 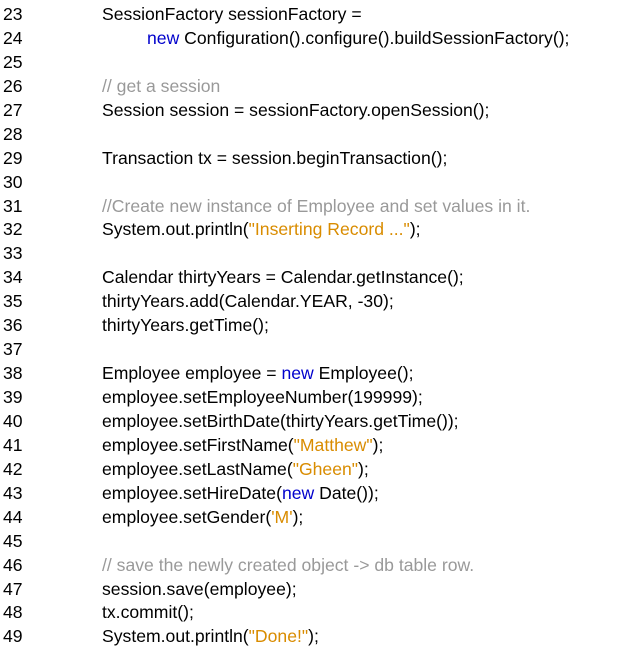 I want to click on code-token: session.save(employee);, so click(x=199, y=588).